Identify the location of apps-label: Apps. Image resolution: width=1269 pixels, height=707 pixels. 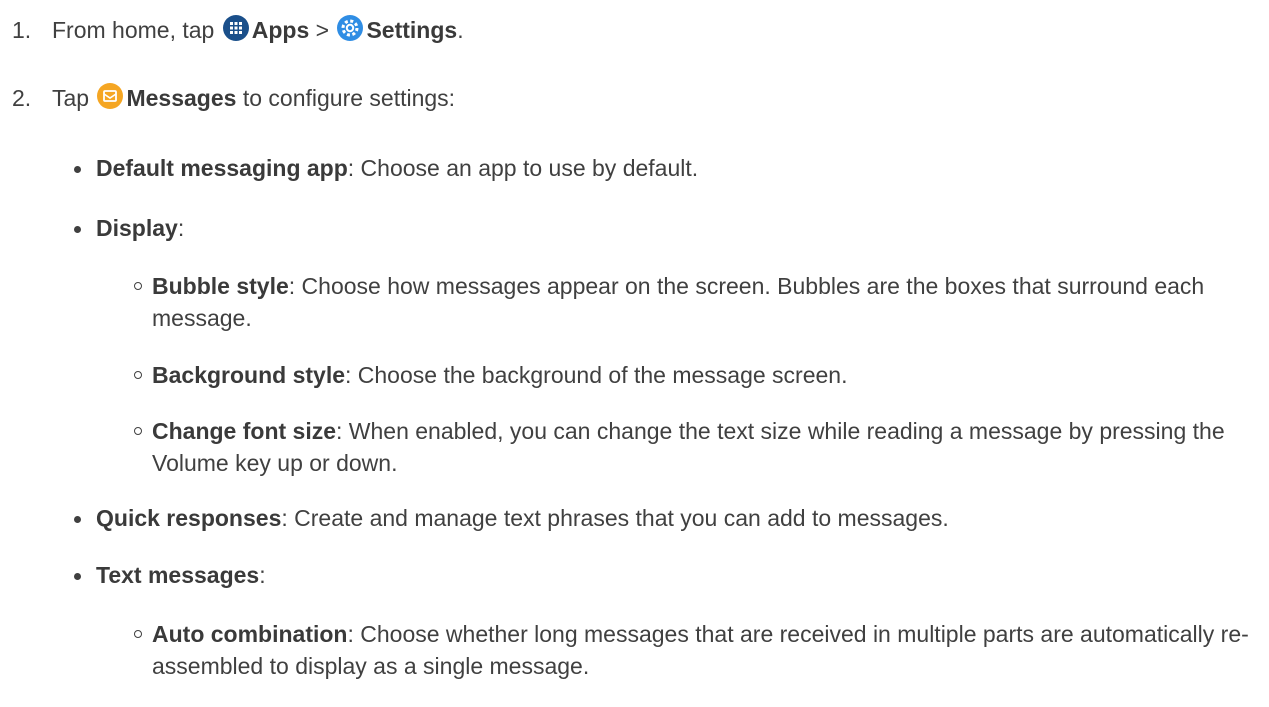
(280, 30).